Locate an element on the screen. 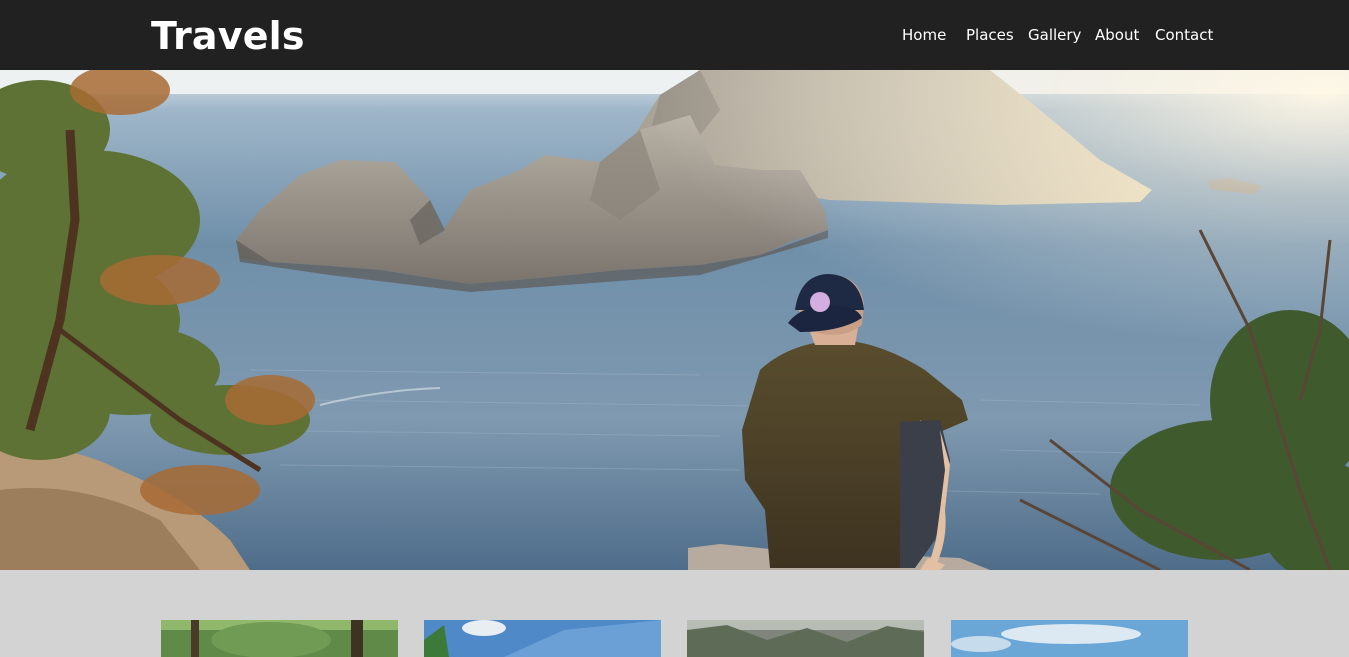  places-gallery is located at coordinates (674, 613).